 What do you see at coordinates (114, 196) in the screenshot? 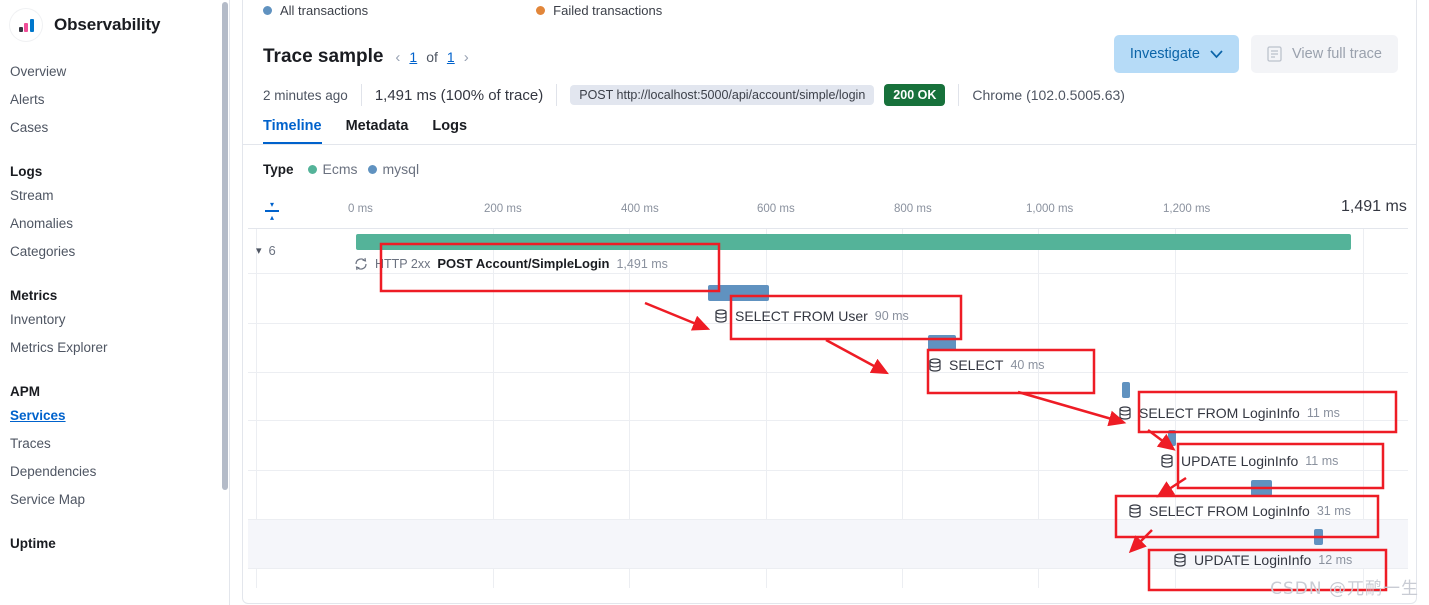
I see `sidebar-item-stream: Stream` at bounding box center [114, 196].